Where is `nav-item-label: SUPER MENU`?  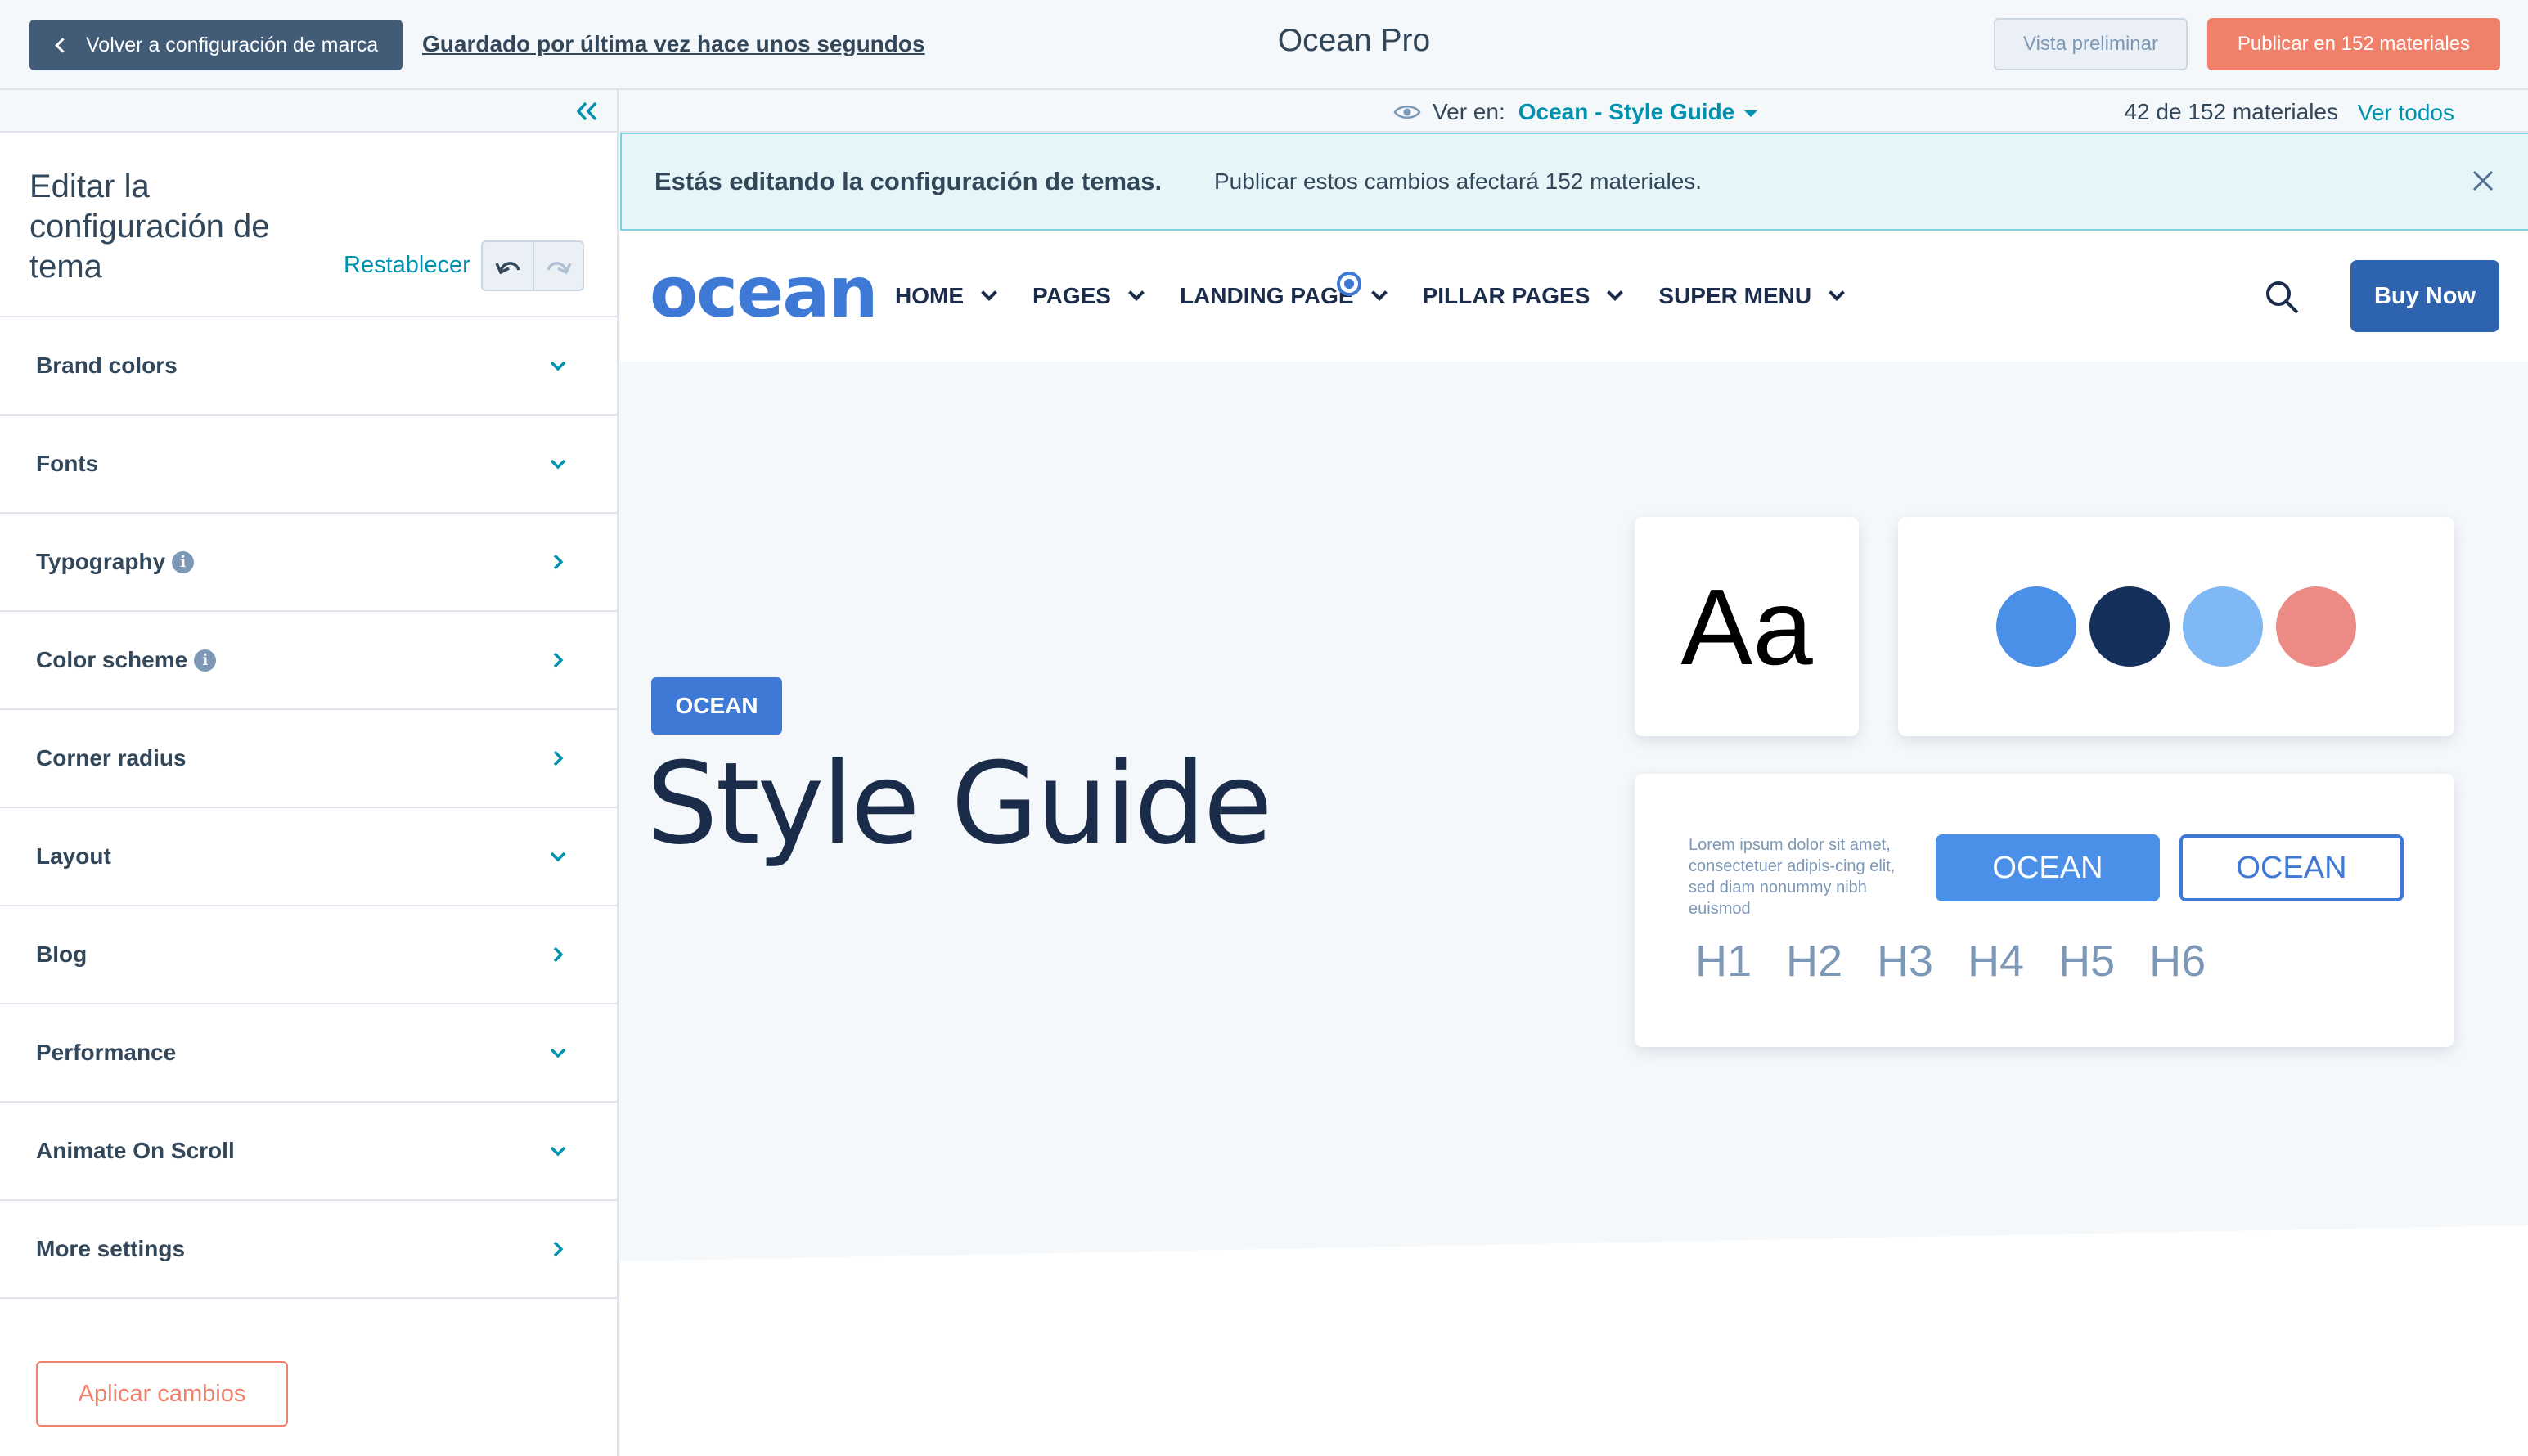
nav-item-label: SUPER MENU is located at coordinates (1735, 295).